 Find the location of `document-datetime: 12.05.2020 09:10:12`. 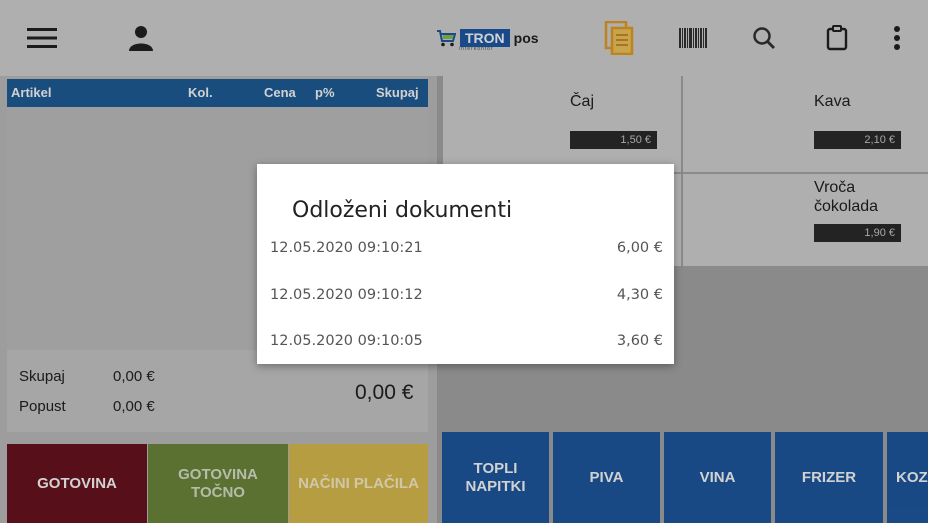

document-datetime: 12.05.2020 09:10:12 is located at coordinates (346, 295).